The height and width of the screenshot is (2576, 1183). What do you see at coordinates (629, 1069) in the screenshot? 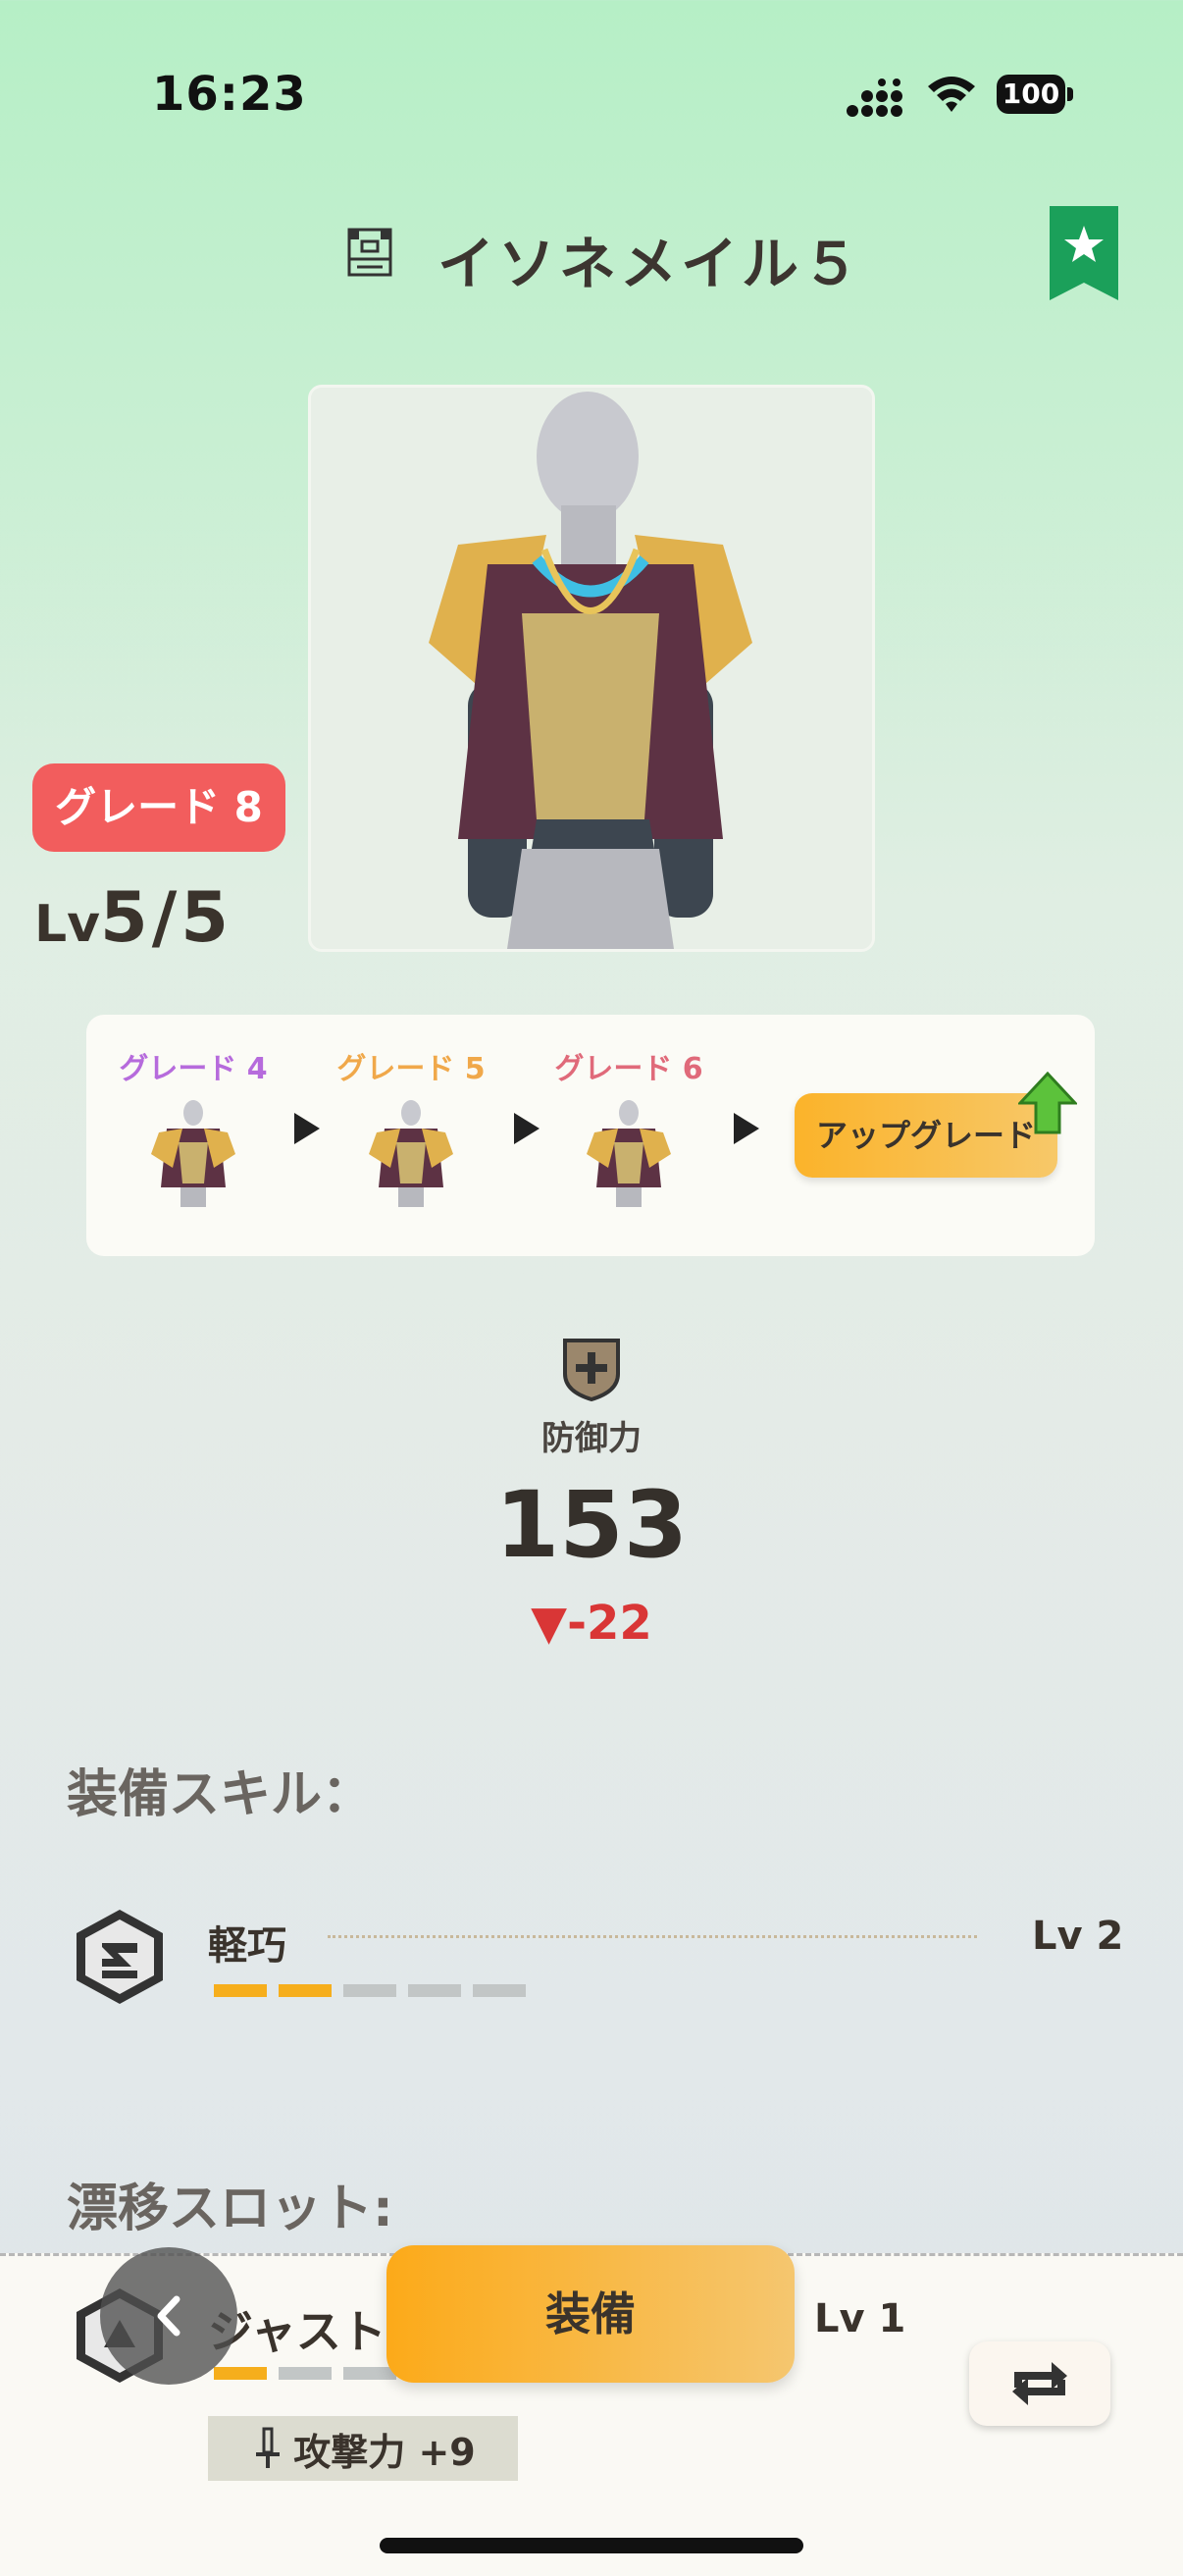
I see `grade-step-label: グレード 6` at bounding box center [629, 1069].